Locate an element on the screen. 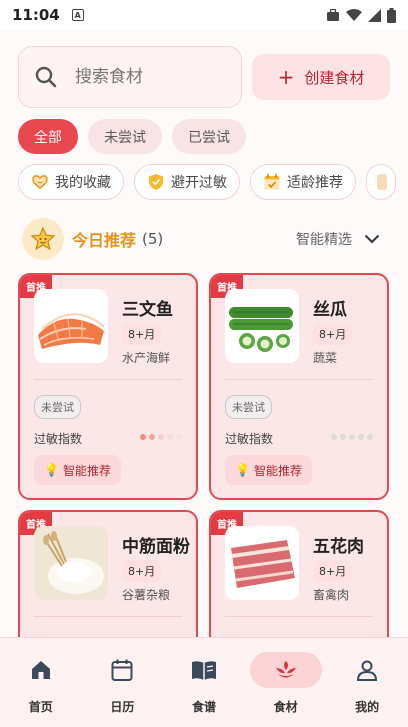  tab-tried: 已尝试 is located at coordinates (209, 136).